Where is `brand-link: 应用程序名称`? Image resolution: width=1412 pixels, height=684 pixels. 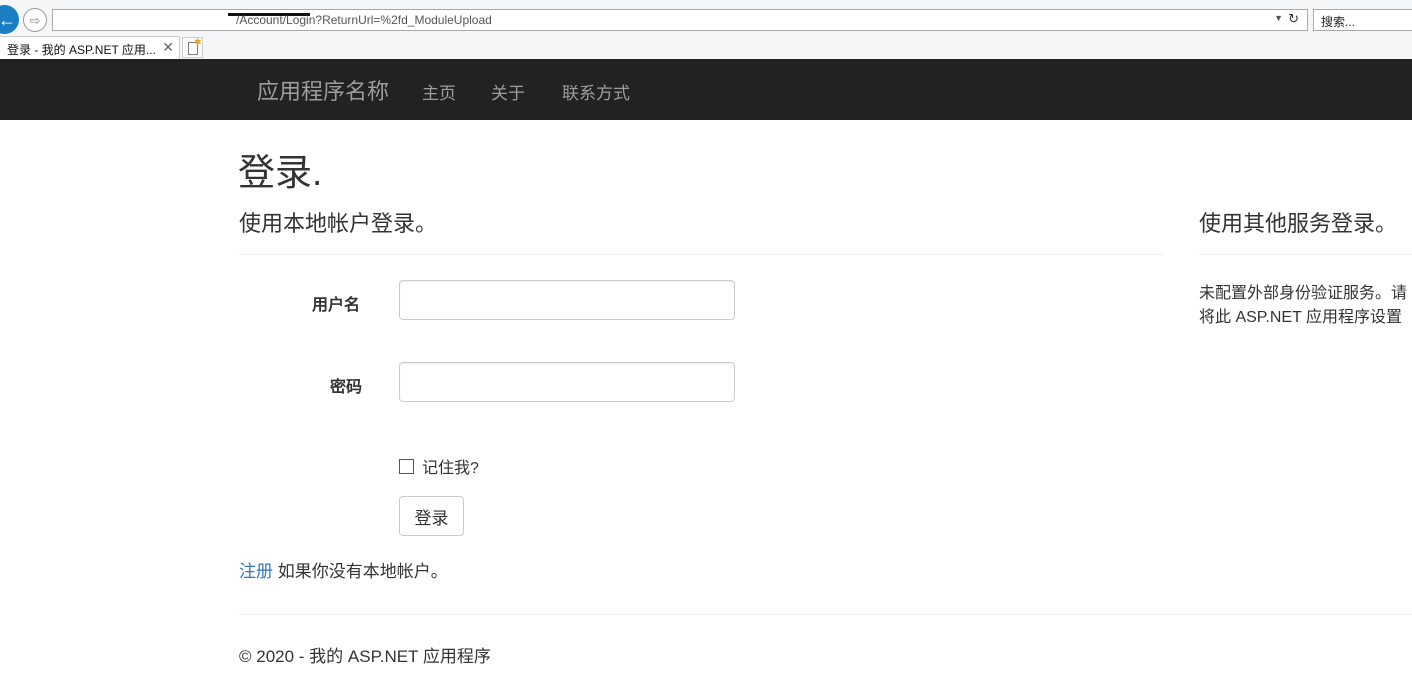
brand-link: 应用程序名称 is located at coordinates (323, 90).